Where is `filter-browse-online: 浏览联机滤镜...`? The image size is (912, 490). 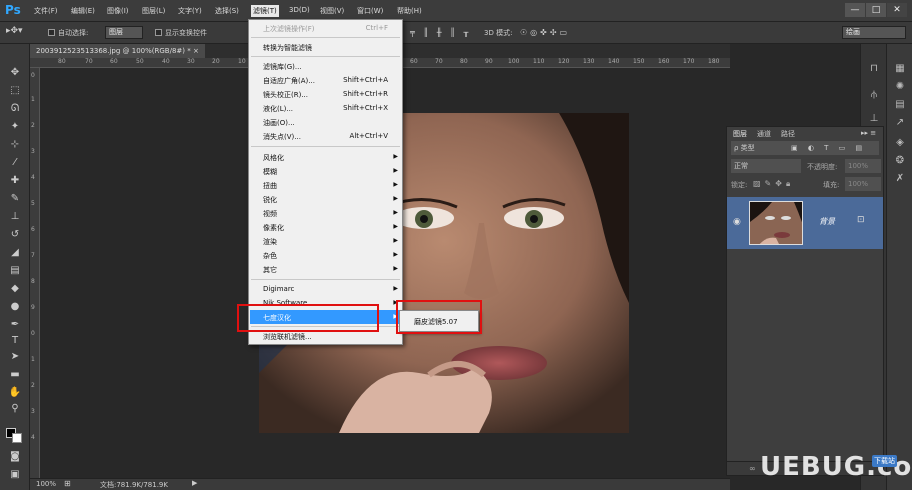 filter-browse-online: 浏览联机滤镜... is located at coordinates (287, 337).